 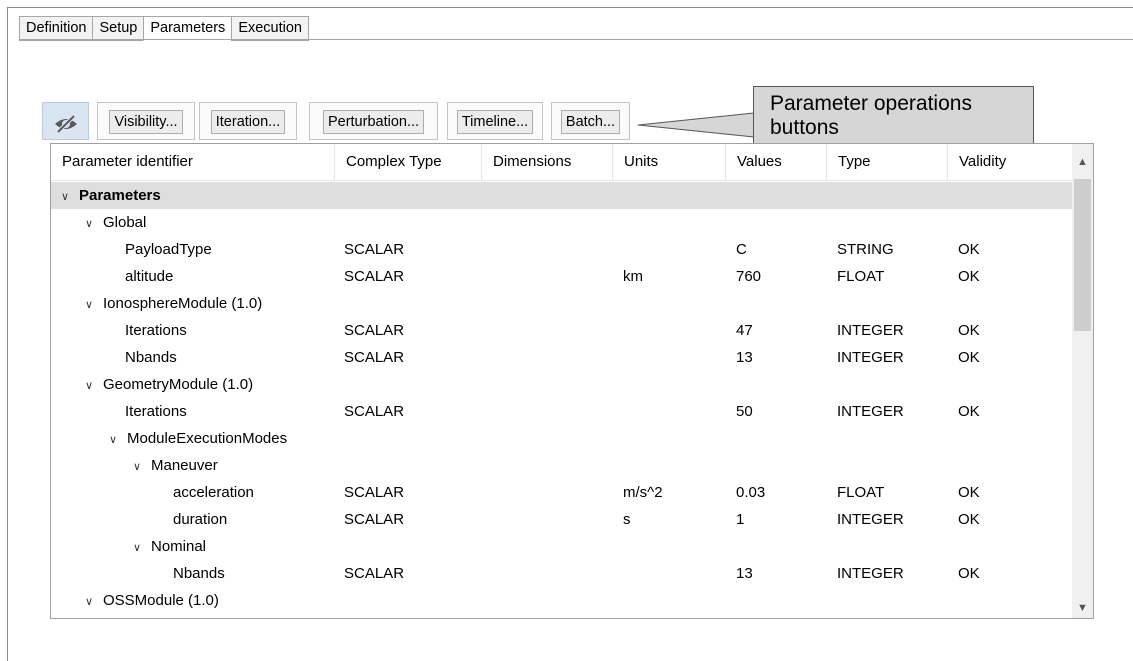 What do you see at coordinates (168, 249) in the screenshot?
I see `row-identifier: PayloadType` at bounding box center [168, 249].